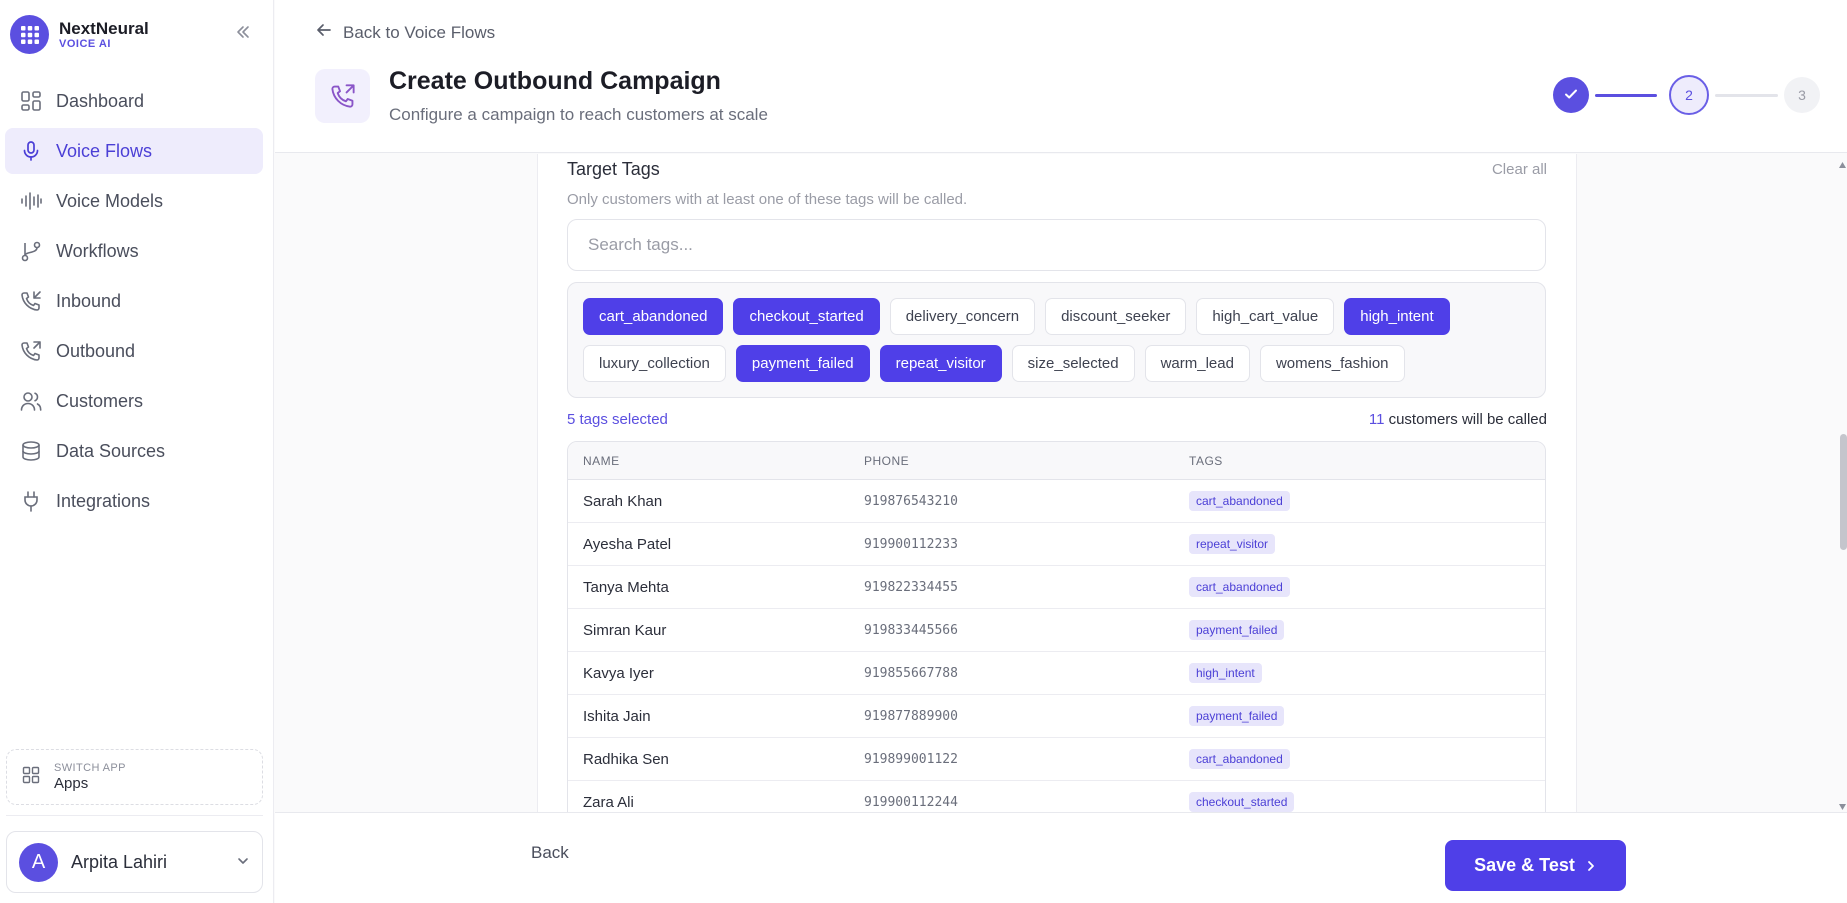 The width and height of the screenshot is (1847, 903). Describe the element at coordinates (1056, 716) in the screenshot. I see `table-row: Ishita Jain 919877889900 payment_failed` at that location.